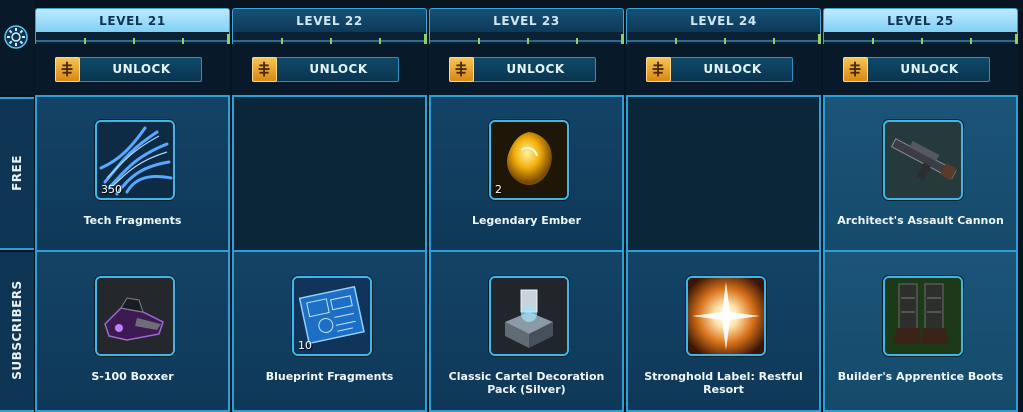 The image size is (1023, 412). What do you see at coordinates (723, 20) in the screenshot?
I see `level-header: LEVEL 24` at bounding box center [723, 20].